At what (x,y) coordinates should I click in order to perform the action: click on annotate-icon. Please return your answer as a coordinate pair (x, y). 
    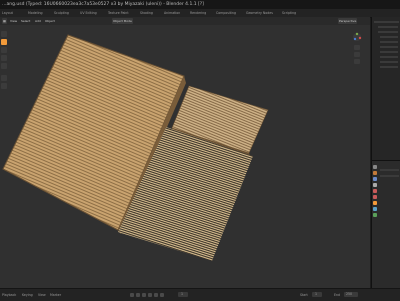
    Looking at the image, I should click on (4, 78).